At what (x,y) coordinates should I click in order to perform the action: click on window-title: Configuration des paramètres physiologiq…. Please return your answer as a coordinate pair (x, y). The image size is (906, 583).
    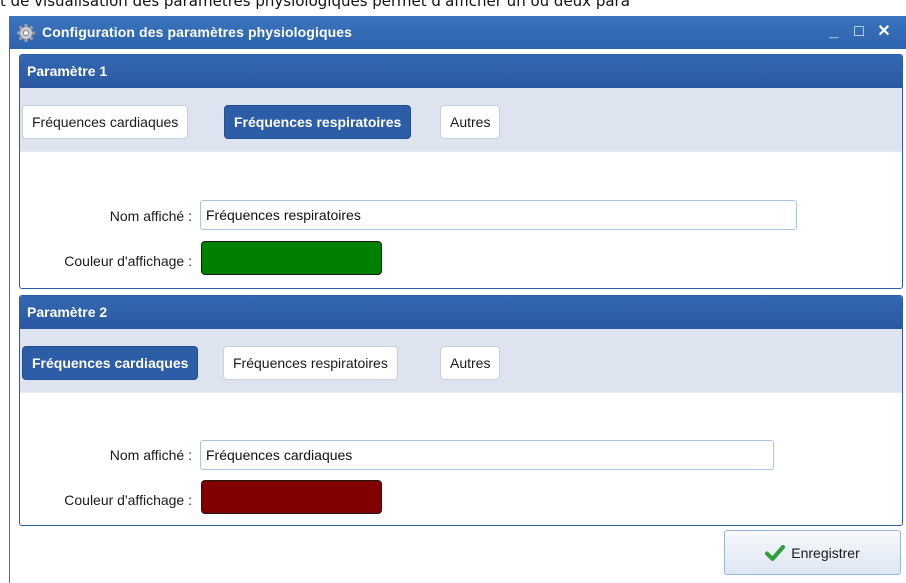
    Looking at the image, I should click on (197, 32).